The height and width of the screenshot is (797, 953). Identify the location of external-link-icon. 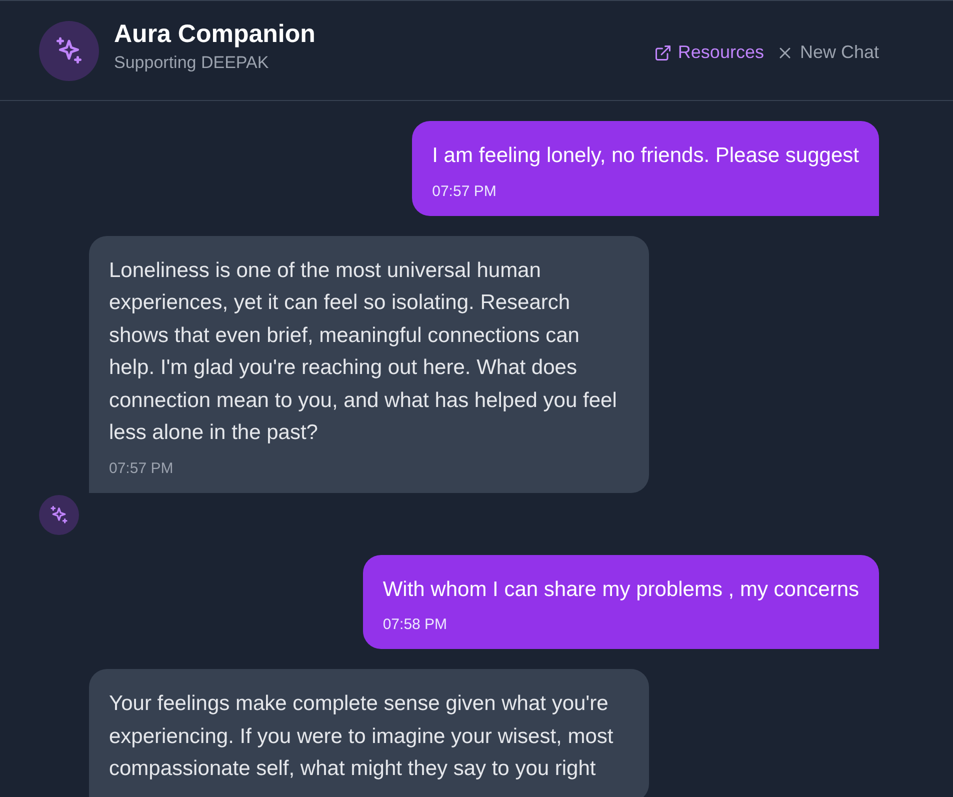
(663, 53).